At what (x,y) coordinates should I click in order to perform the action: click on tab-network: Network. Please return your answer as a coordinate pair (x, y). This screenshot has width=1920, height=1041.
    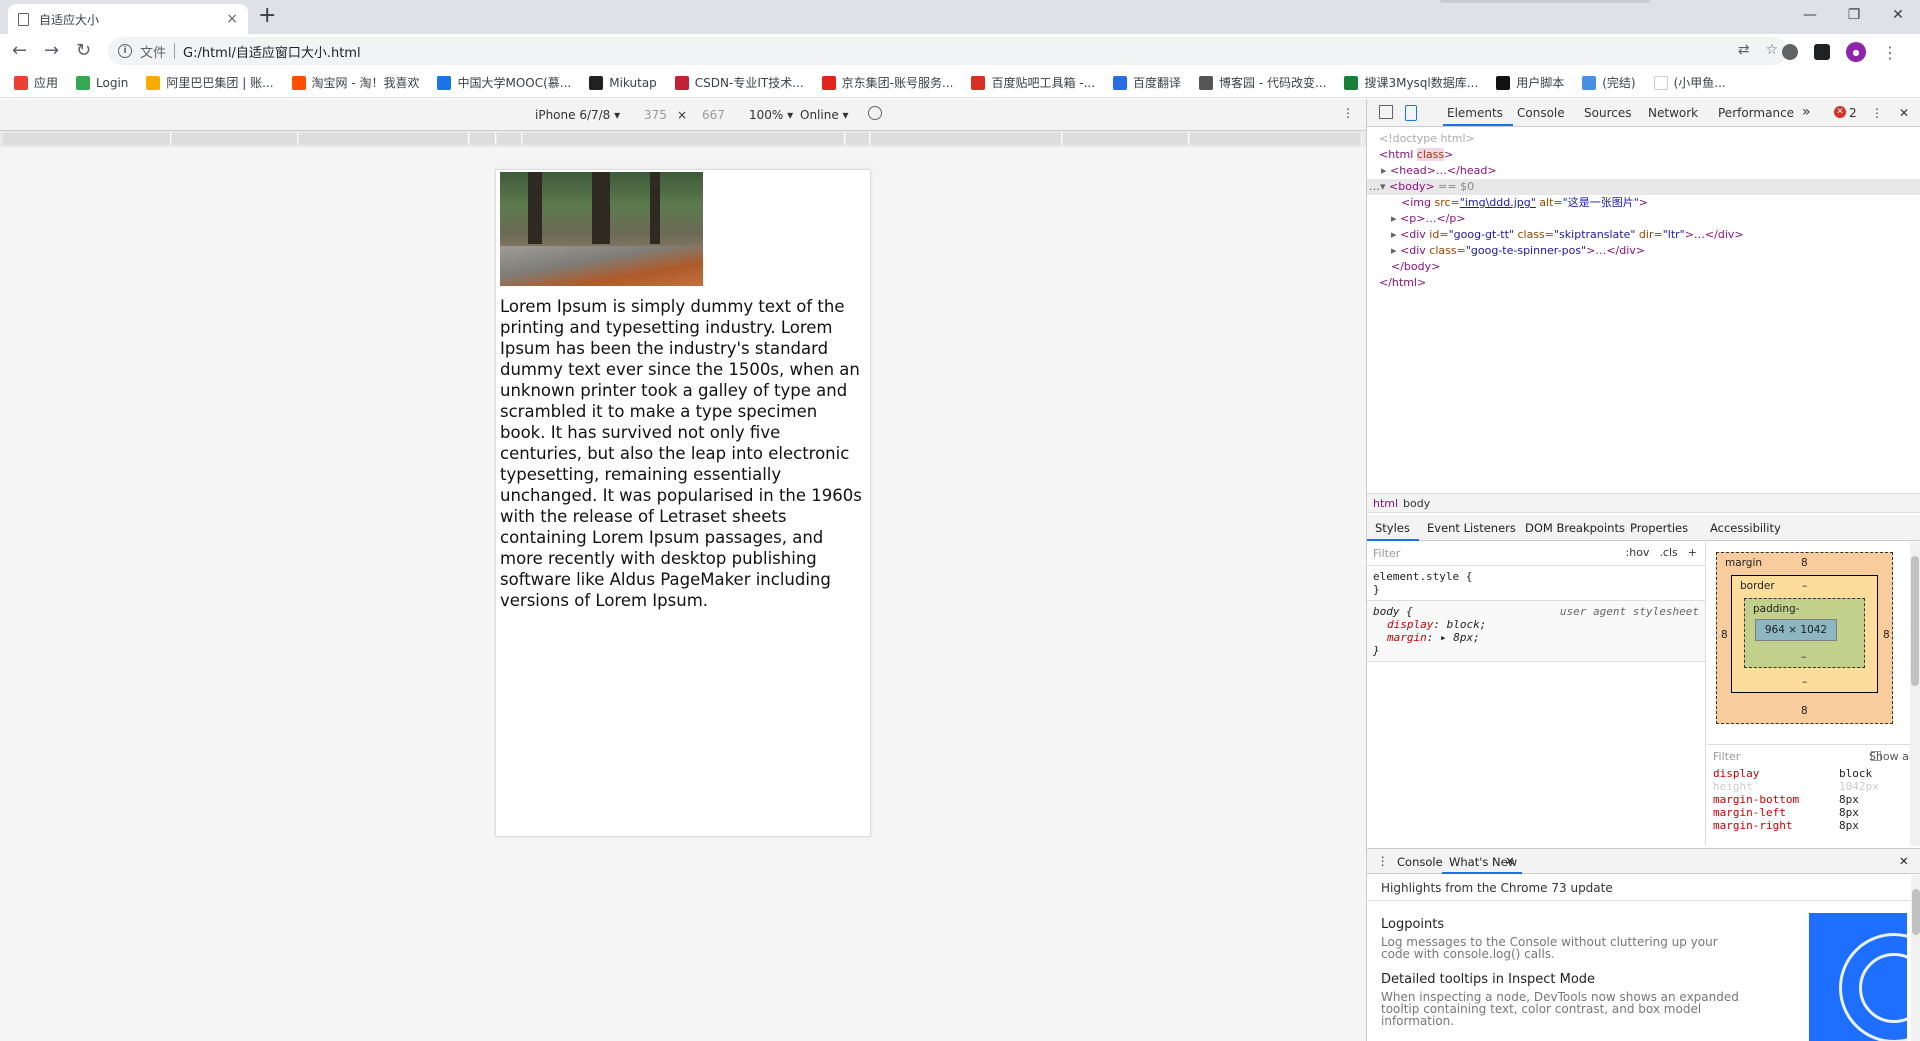
    Looking at the image, I should click on (1673, 113).